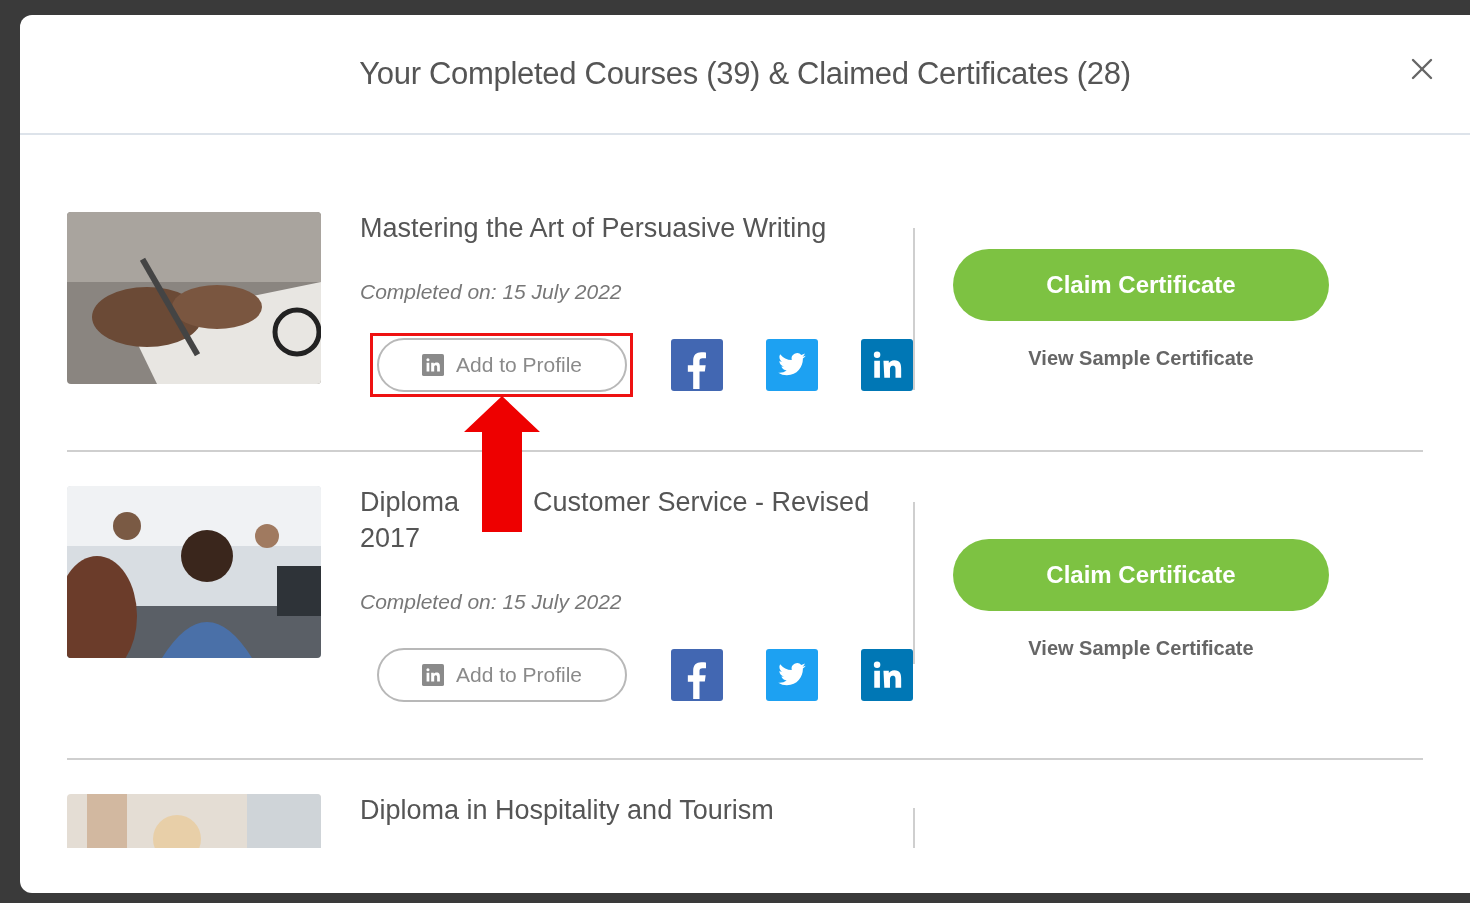 The width and height of the screenshot is (1470, 903). I want to click on course-title: Mastering the Art of Persuasive Writing, so click(594, 228).